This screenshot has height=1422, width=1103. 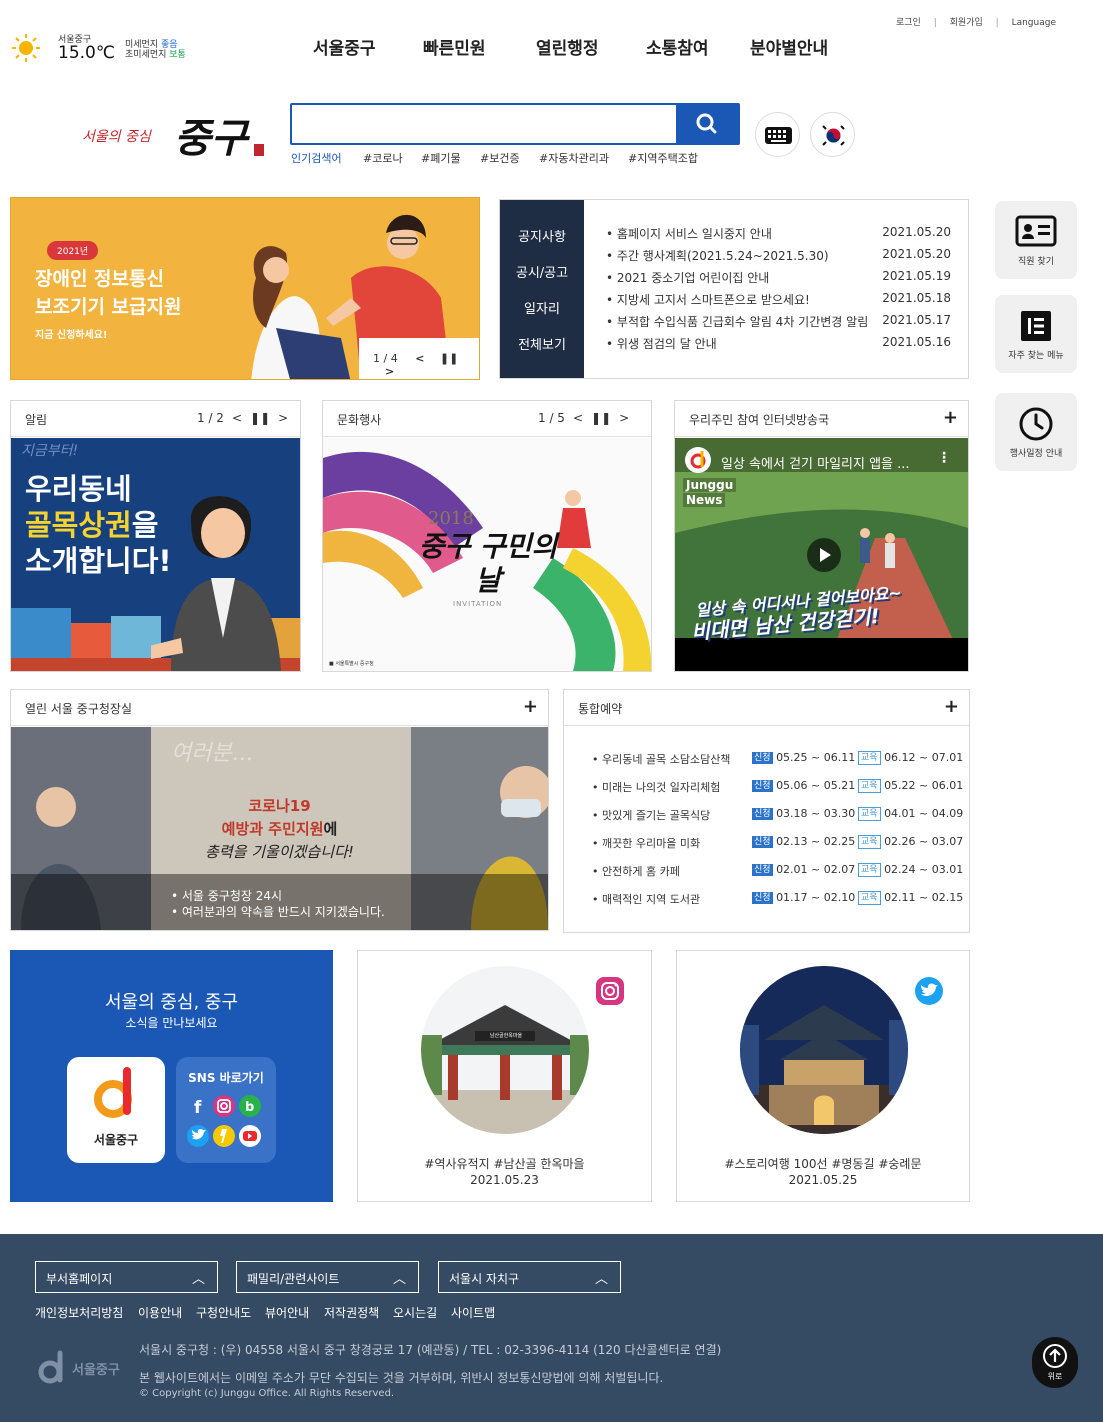 I want to click on nav-communication: 소통참여, so click(x=677, y=46).